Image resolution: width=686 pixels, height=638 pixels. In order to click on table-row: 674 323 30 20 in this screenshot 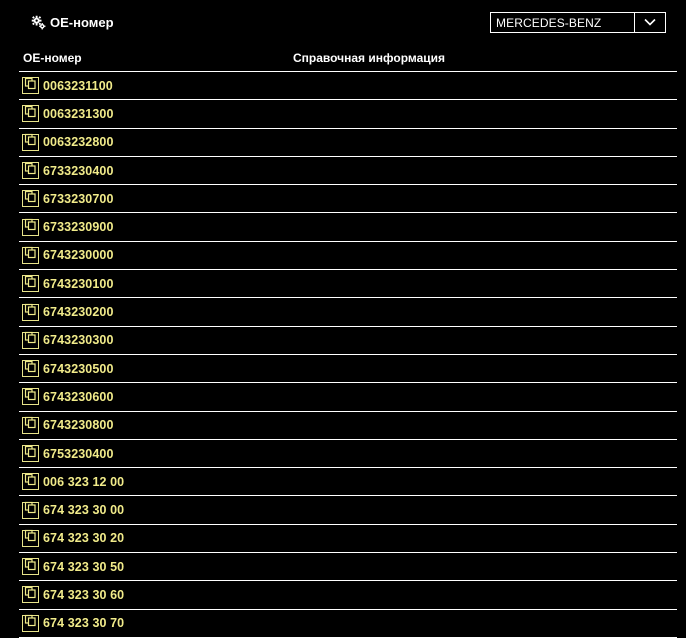, I will do `click(348, 539)`.